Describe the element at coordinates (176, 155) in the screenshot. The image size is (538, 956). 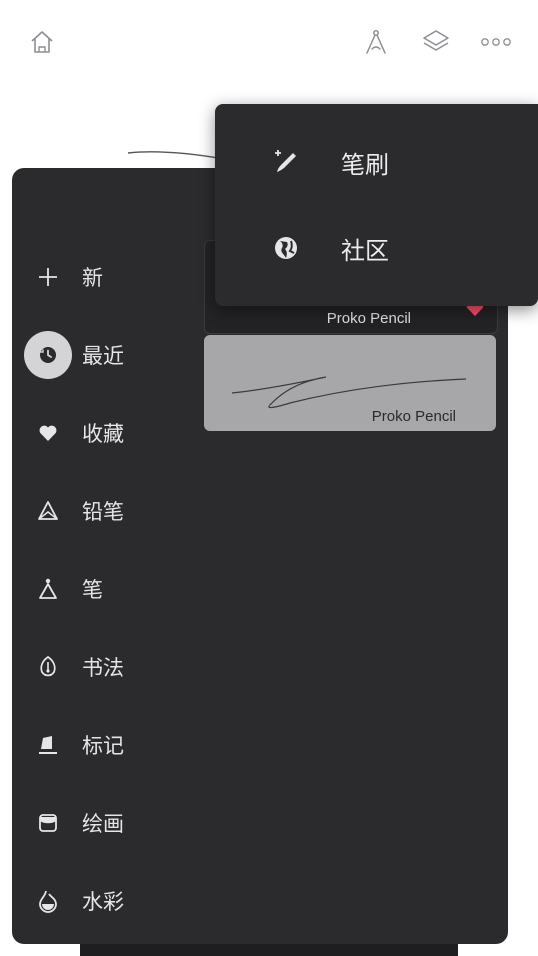
I see `canvas-stroke` at that location.